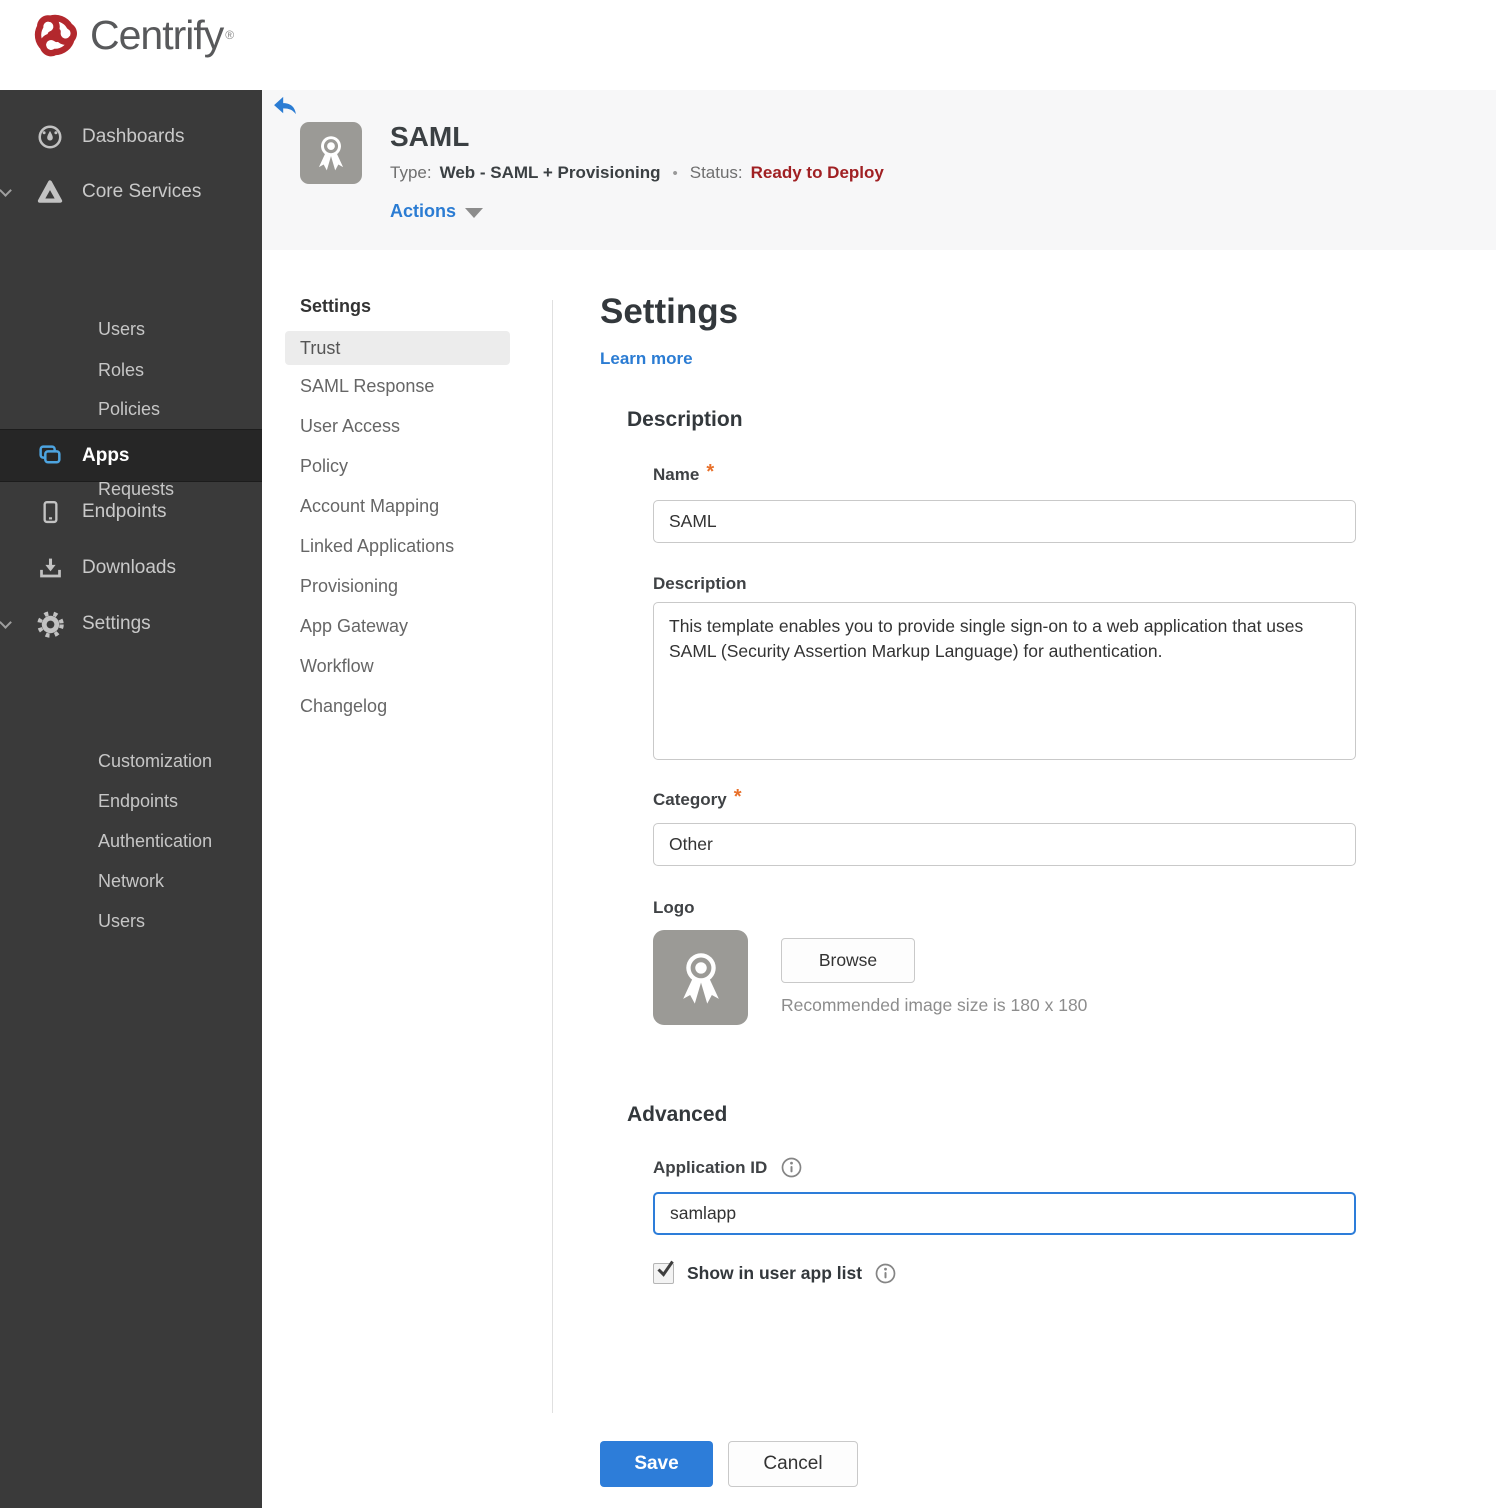 Image resolution: width=1496 pixels, height=1508 pixels. I want to click on sidebar-item-downloads: Downloads, so click(131, 568).